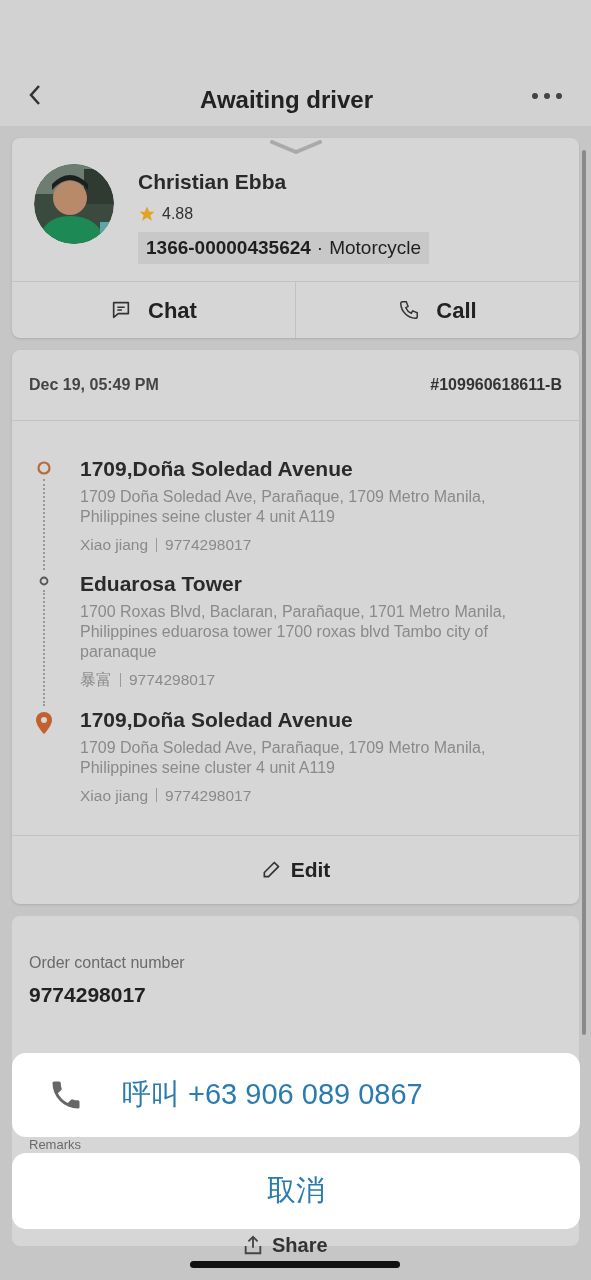 Image resolution: width=591 pixels, height=1280 pixels. What do you see at coordinates (437, 310) in the screenshot?
I see `call-button: Call` at bounding box center [437, 310].